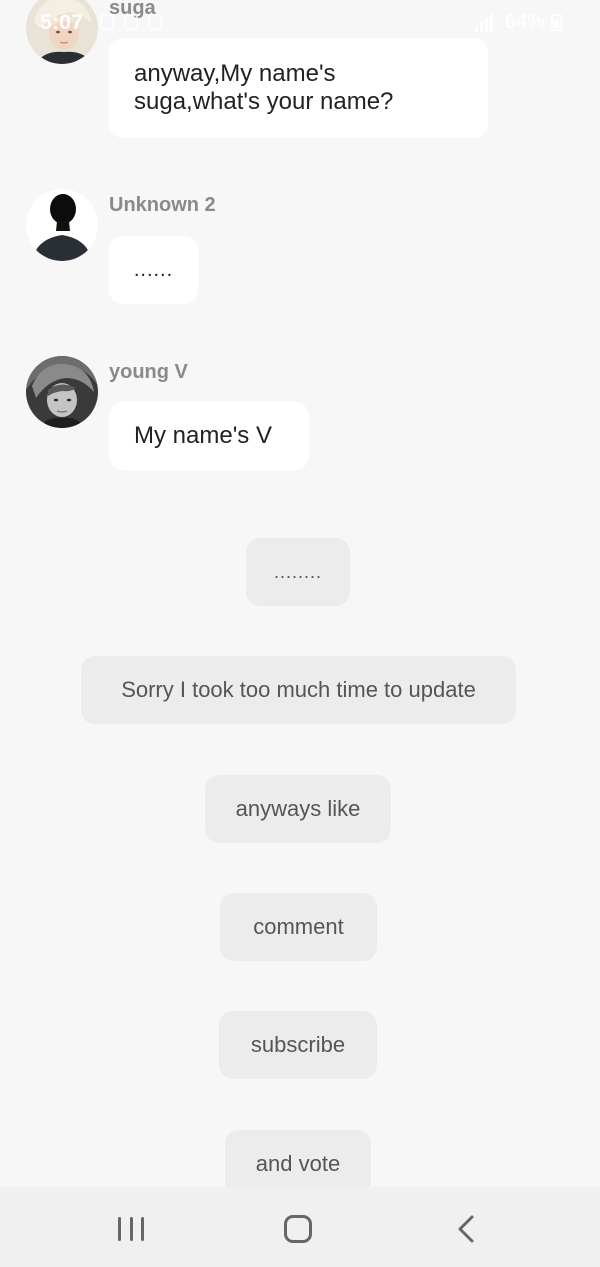  What do you see at coordinates (556, 22) in the screenshot?
I see `battery-icon` at bounding box center [556, 22].